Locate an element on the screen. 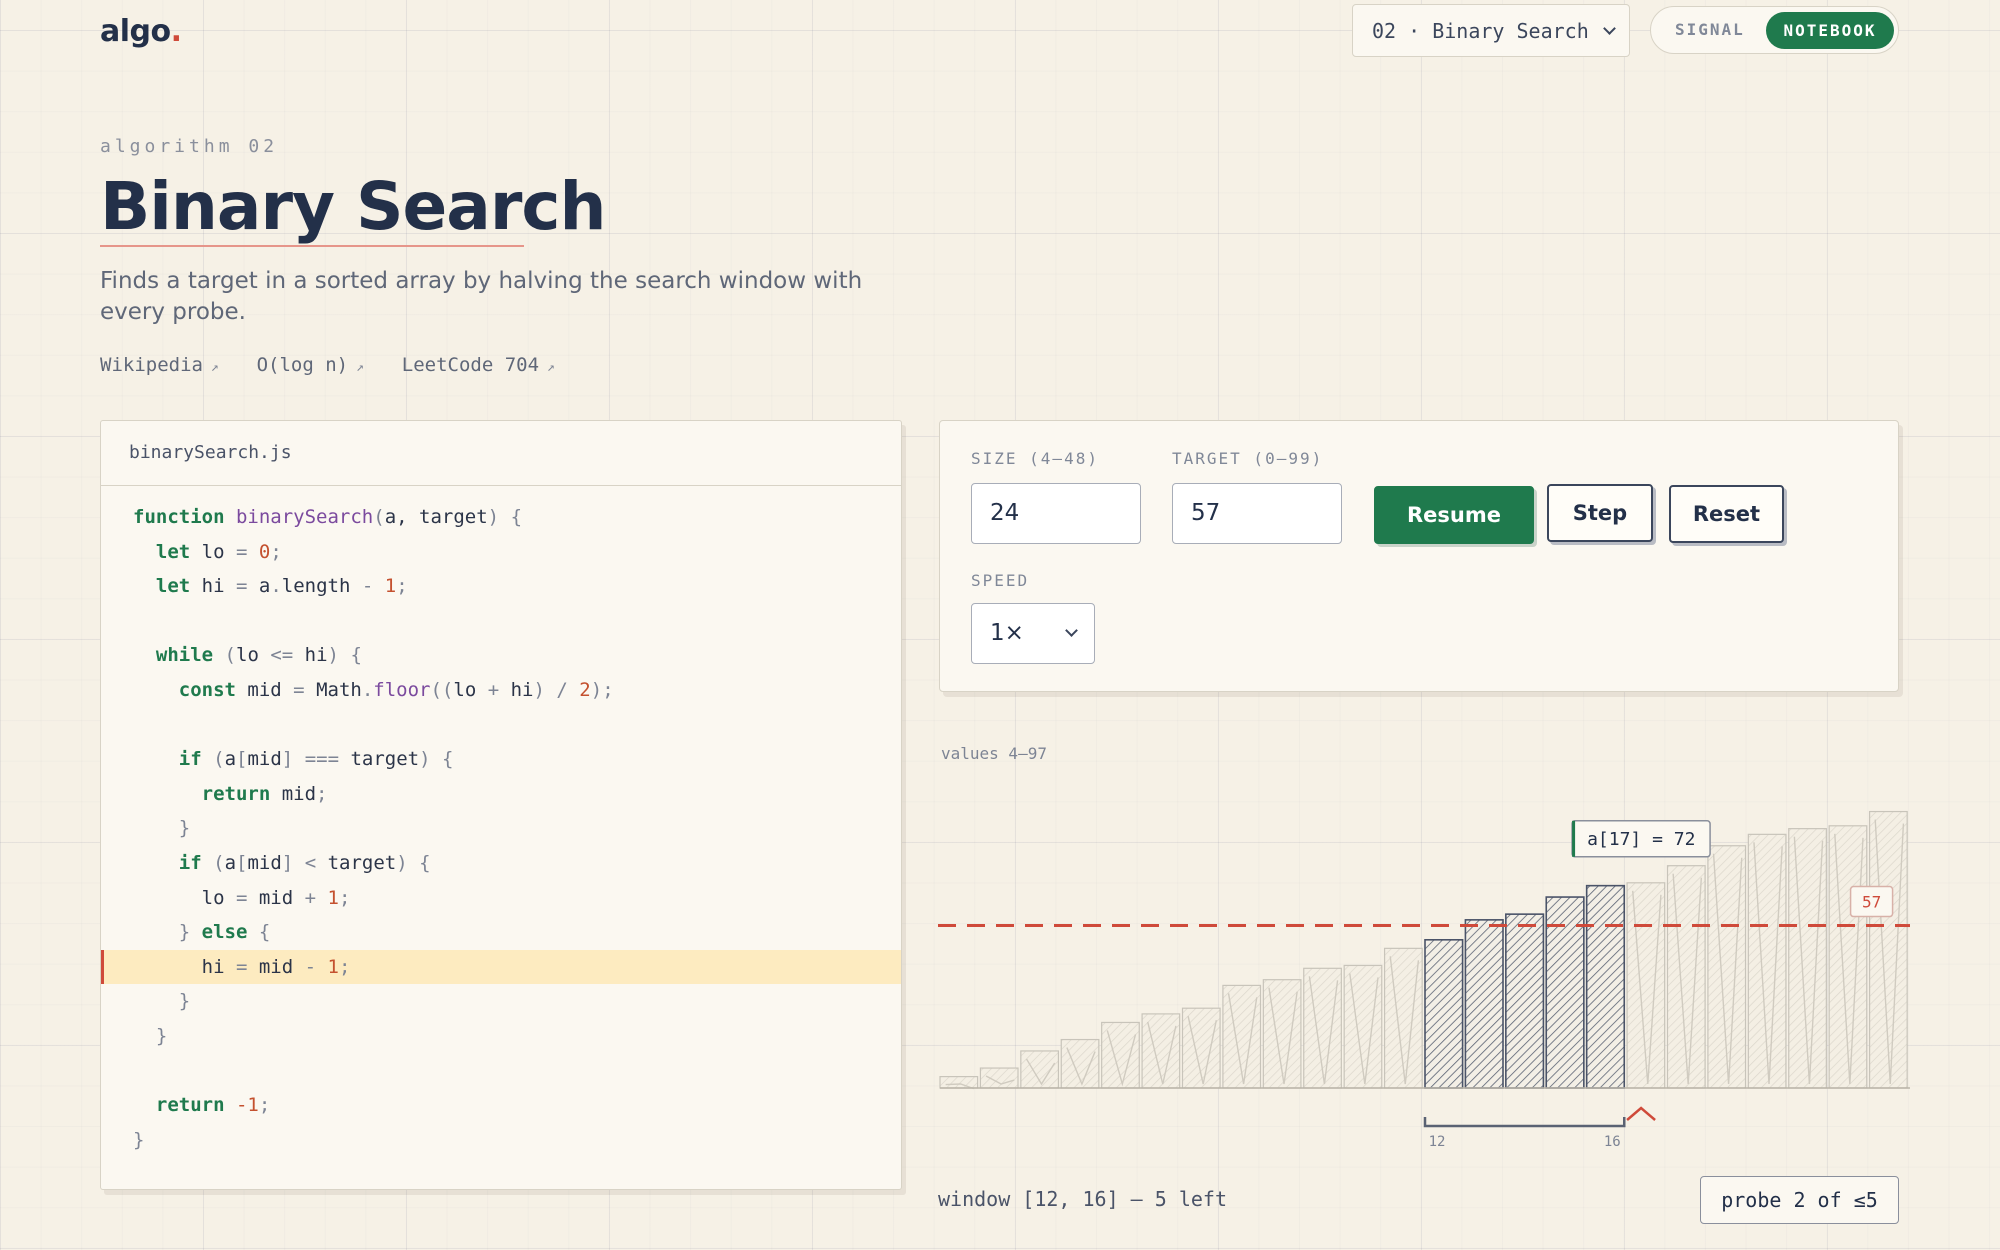 This screenshot has height=1250, width=2000. window-hi-label: 16 is located at coordinates (1612, 1142).